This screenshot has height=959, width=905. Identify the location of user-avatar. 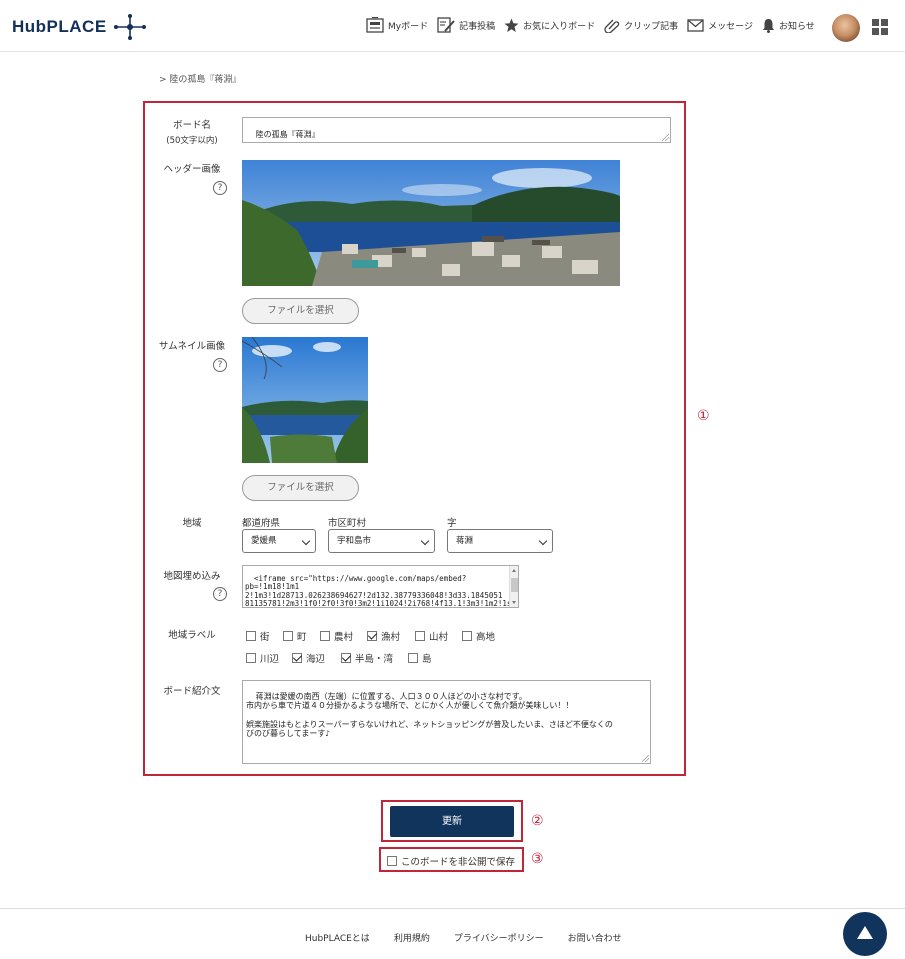
(846, 28).